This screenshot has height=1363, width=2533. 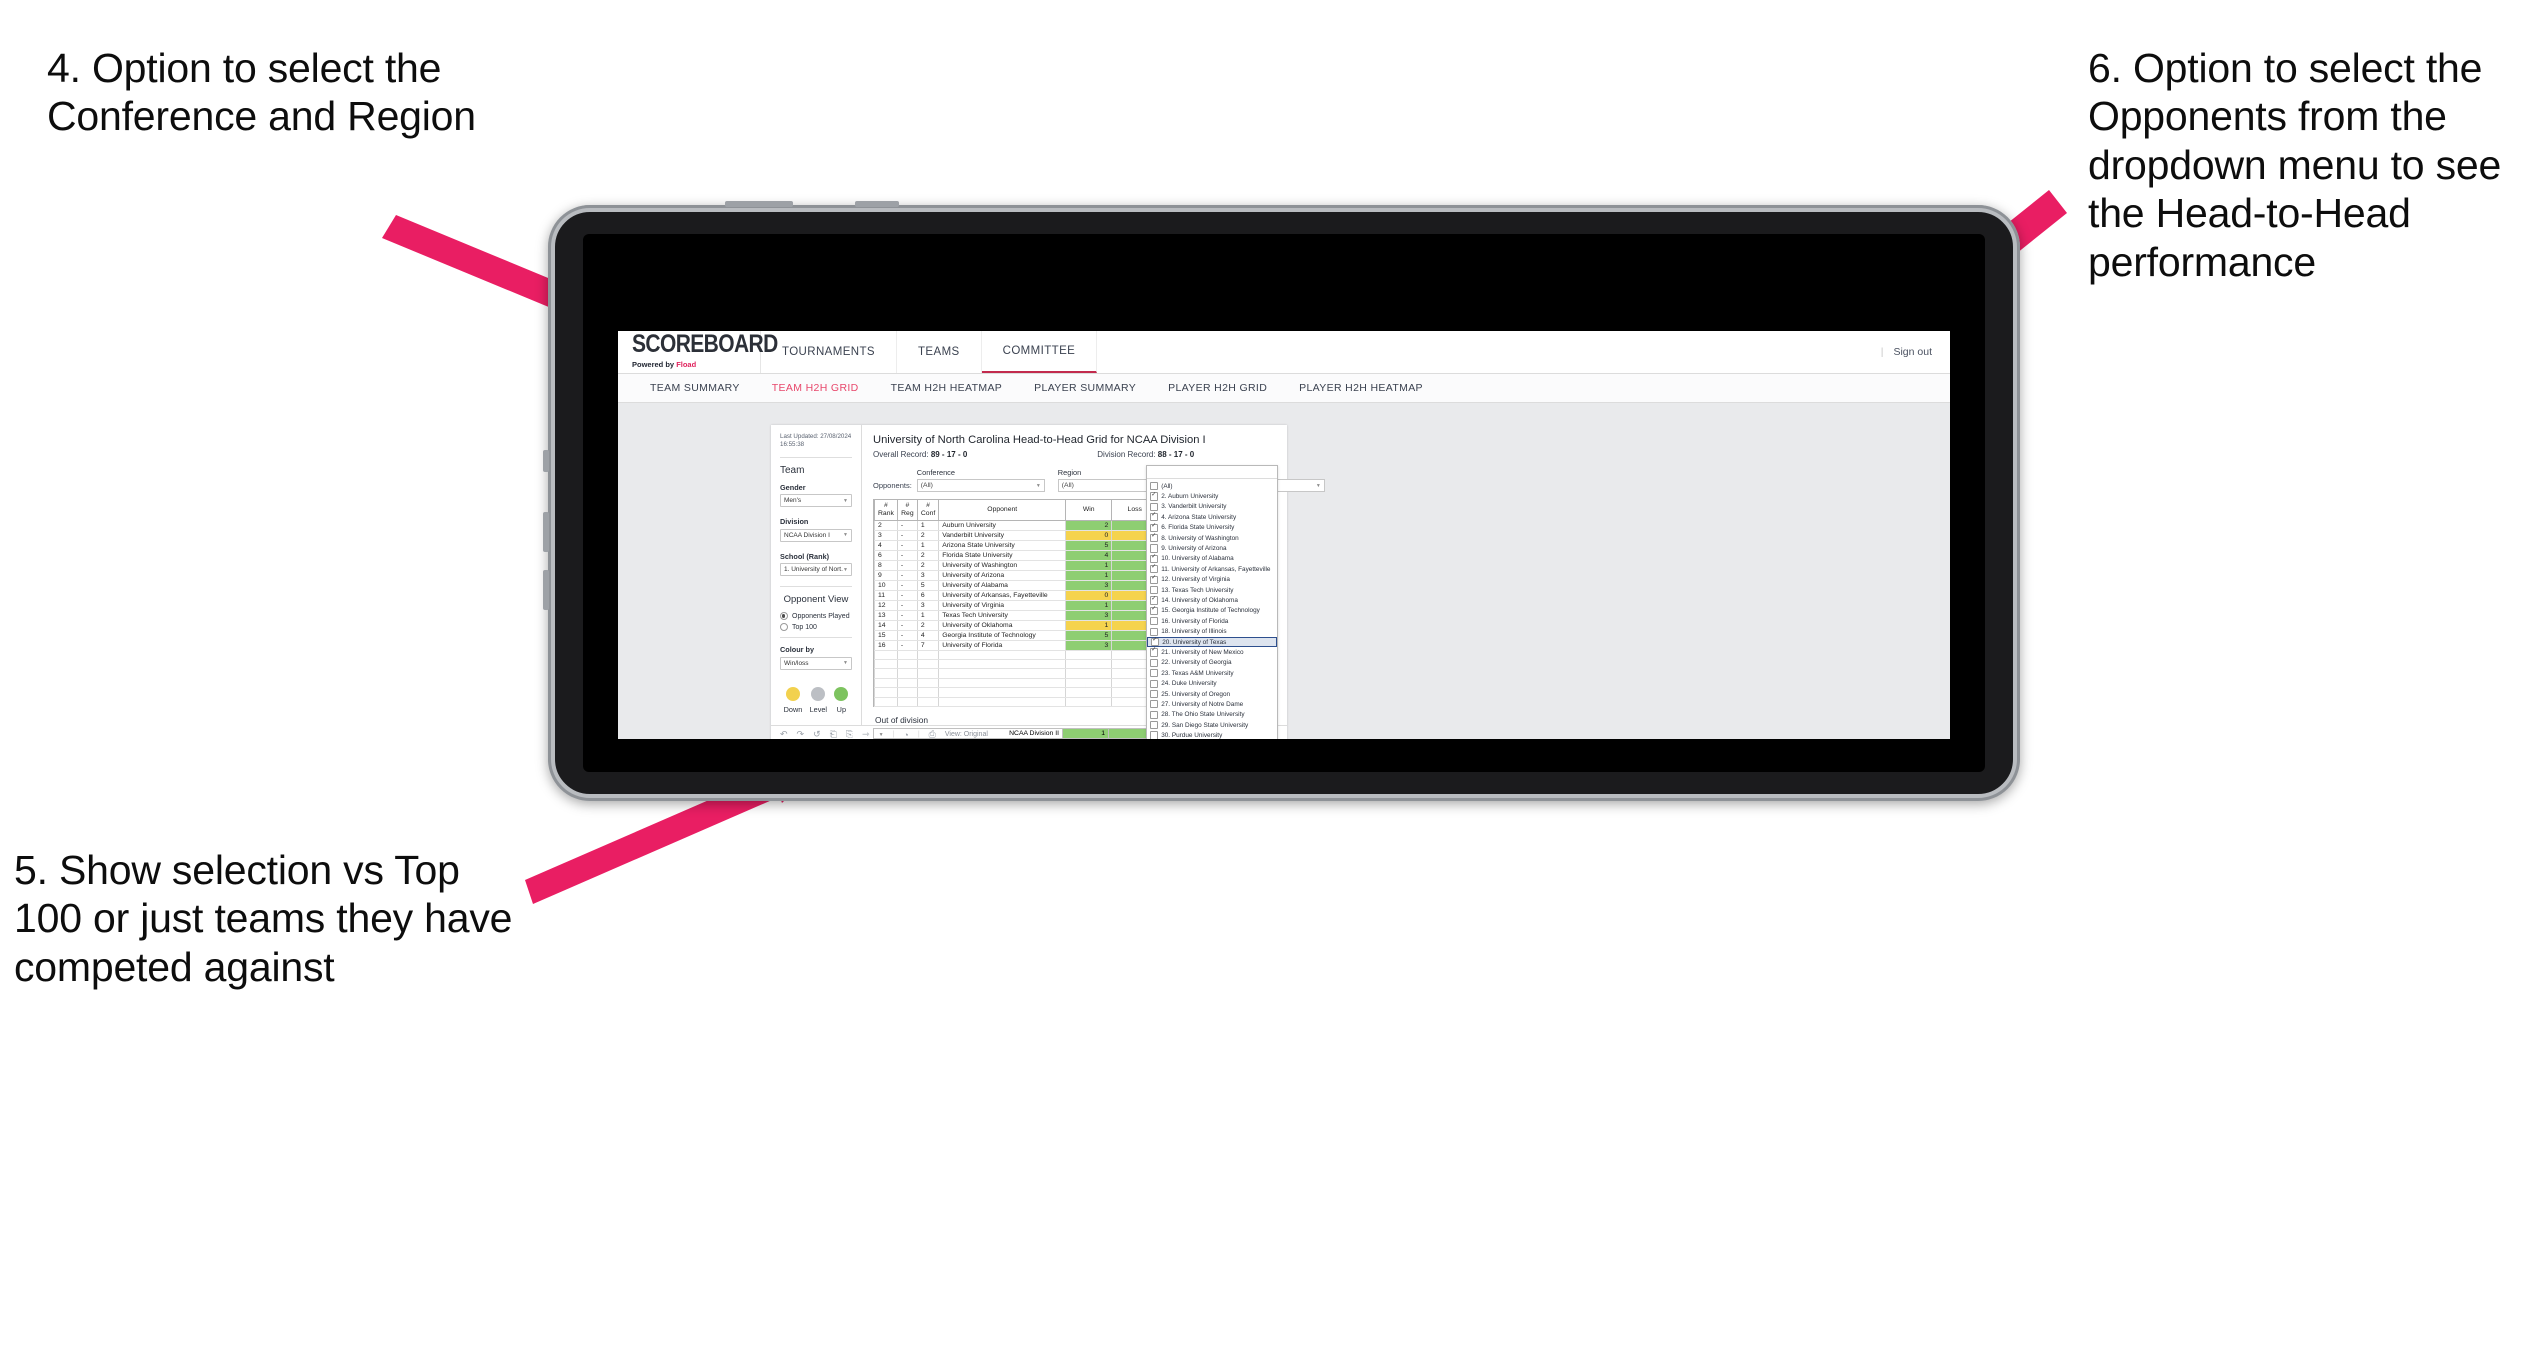 I want to click on dropdown-item-label: 6. Florida State University, so click(x=1198, y=528).